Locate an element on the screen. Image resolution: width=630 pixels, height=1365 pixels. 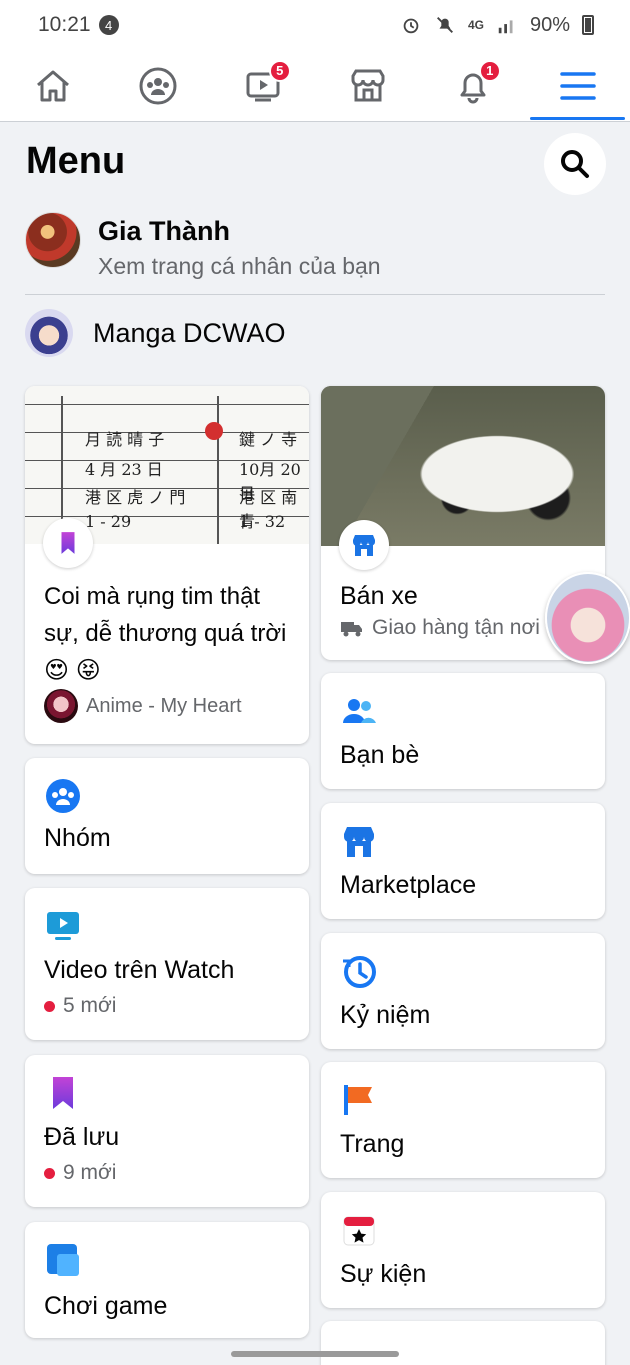
shortcut-label: Sự kiện is located at coordinates (383, 1274).